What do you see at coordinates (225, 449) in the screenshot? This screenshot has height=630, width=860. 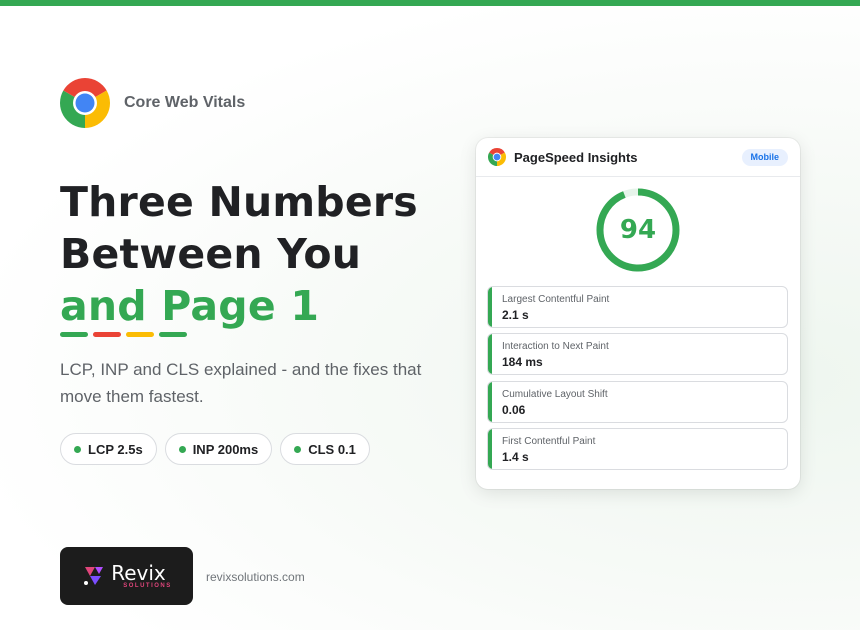 I see `chip-label: INP 200ms` at bounding box center [225, 449].